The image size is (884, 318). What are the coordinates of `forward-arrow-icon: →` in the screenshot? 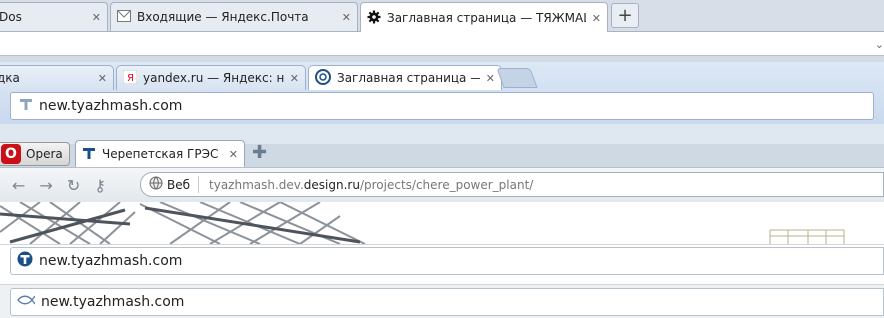 It's located at (45, 185).